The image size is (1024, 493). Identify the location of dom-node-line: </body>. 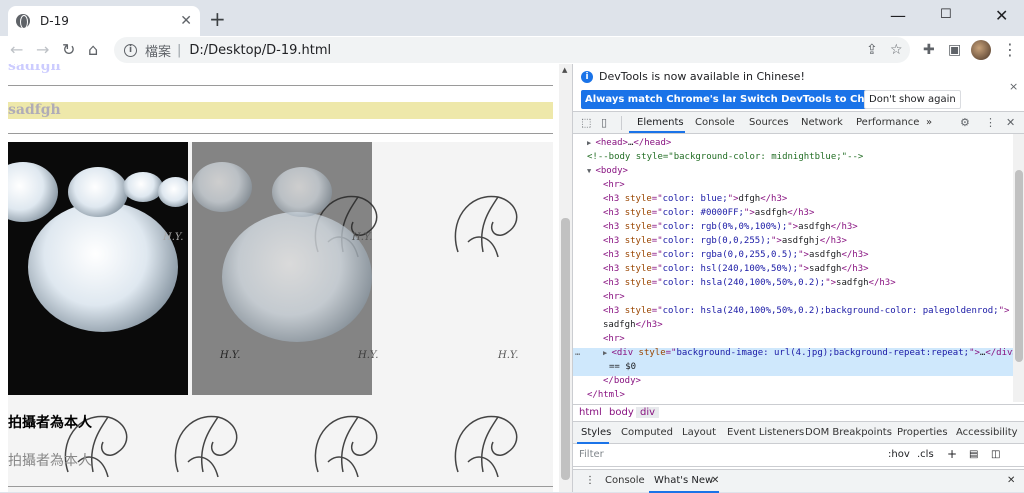
(622, 381).